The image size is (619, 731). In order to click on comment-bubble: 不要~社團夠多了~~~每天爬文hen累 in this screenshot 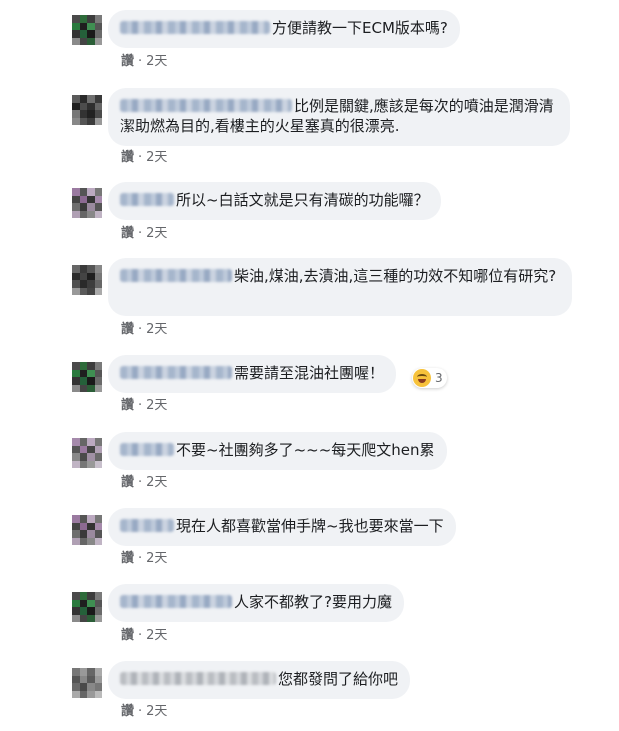, I will do `click(277, 451)`.